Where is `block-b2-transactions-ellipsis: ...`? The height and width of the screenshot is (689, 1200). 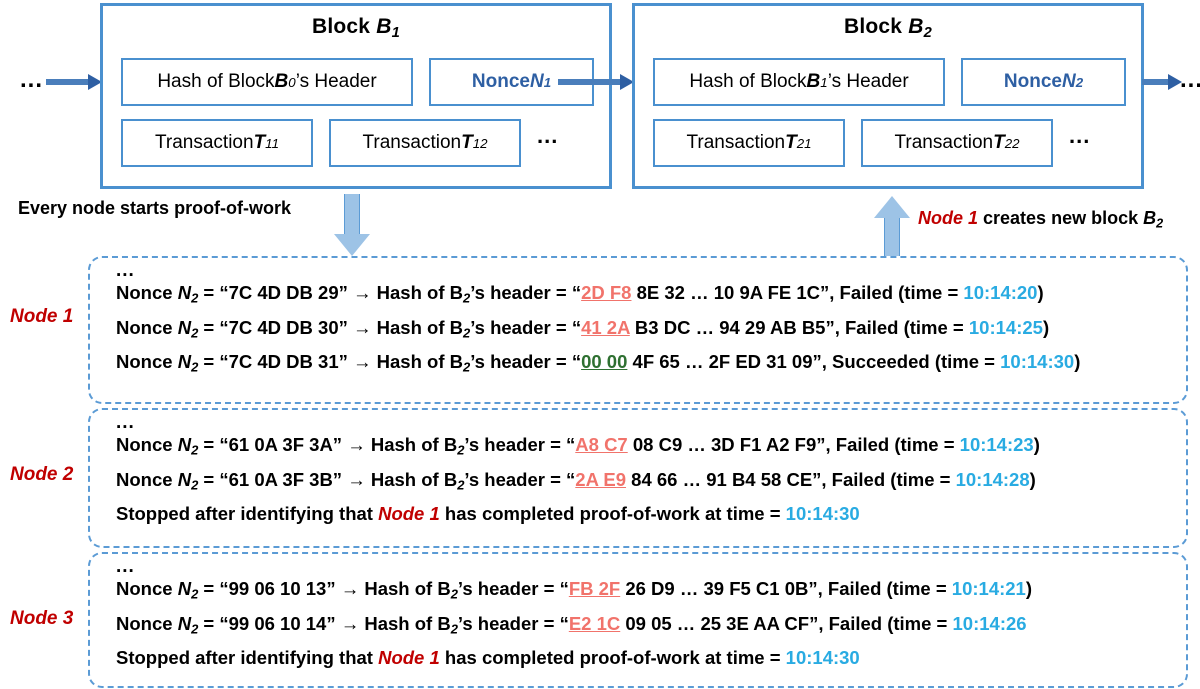
block-b2-transactions-ellipsis: ... is located at coordinates (1080, 135).